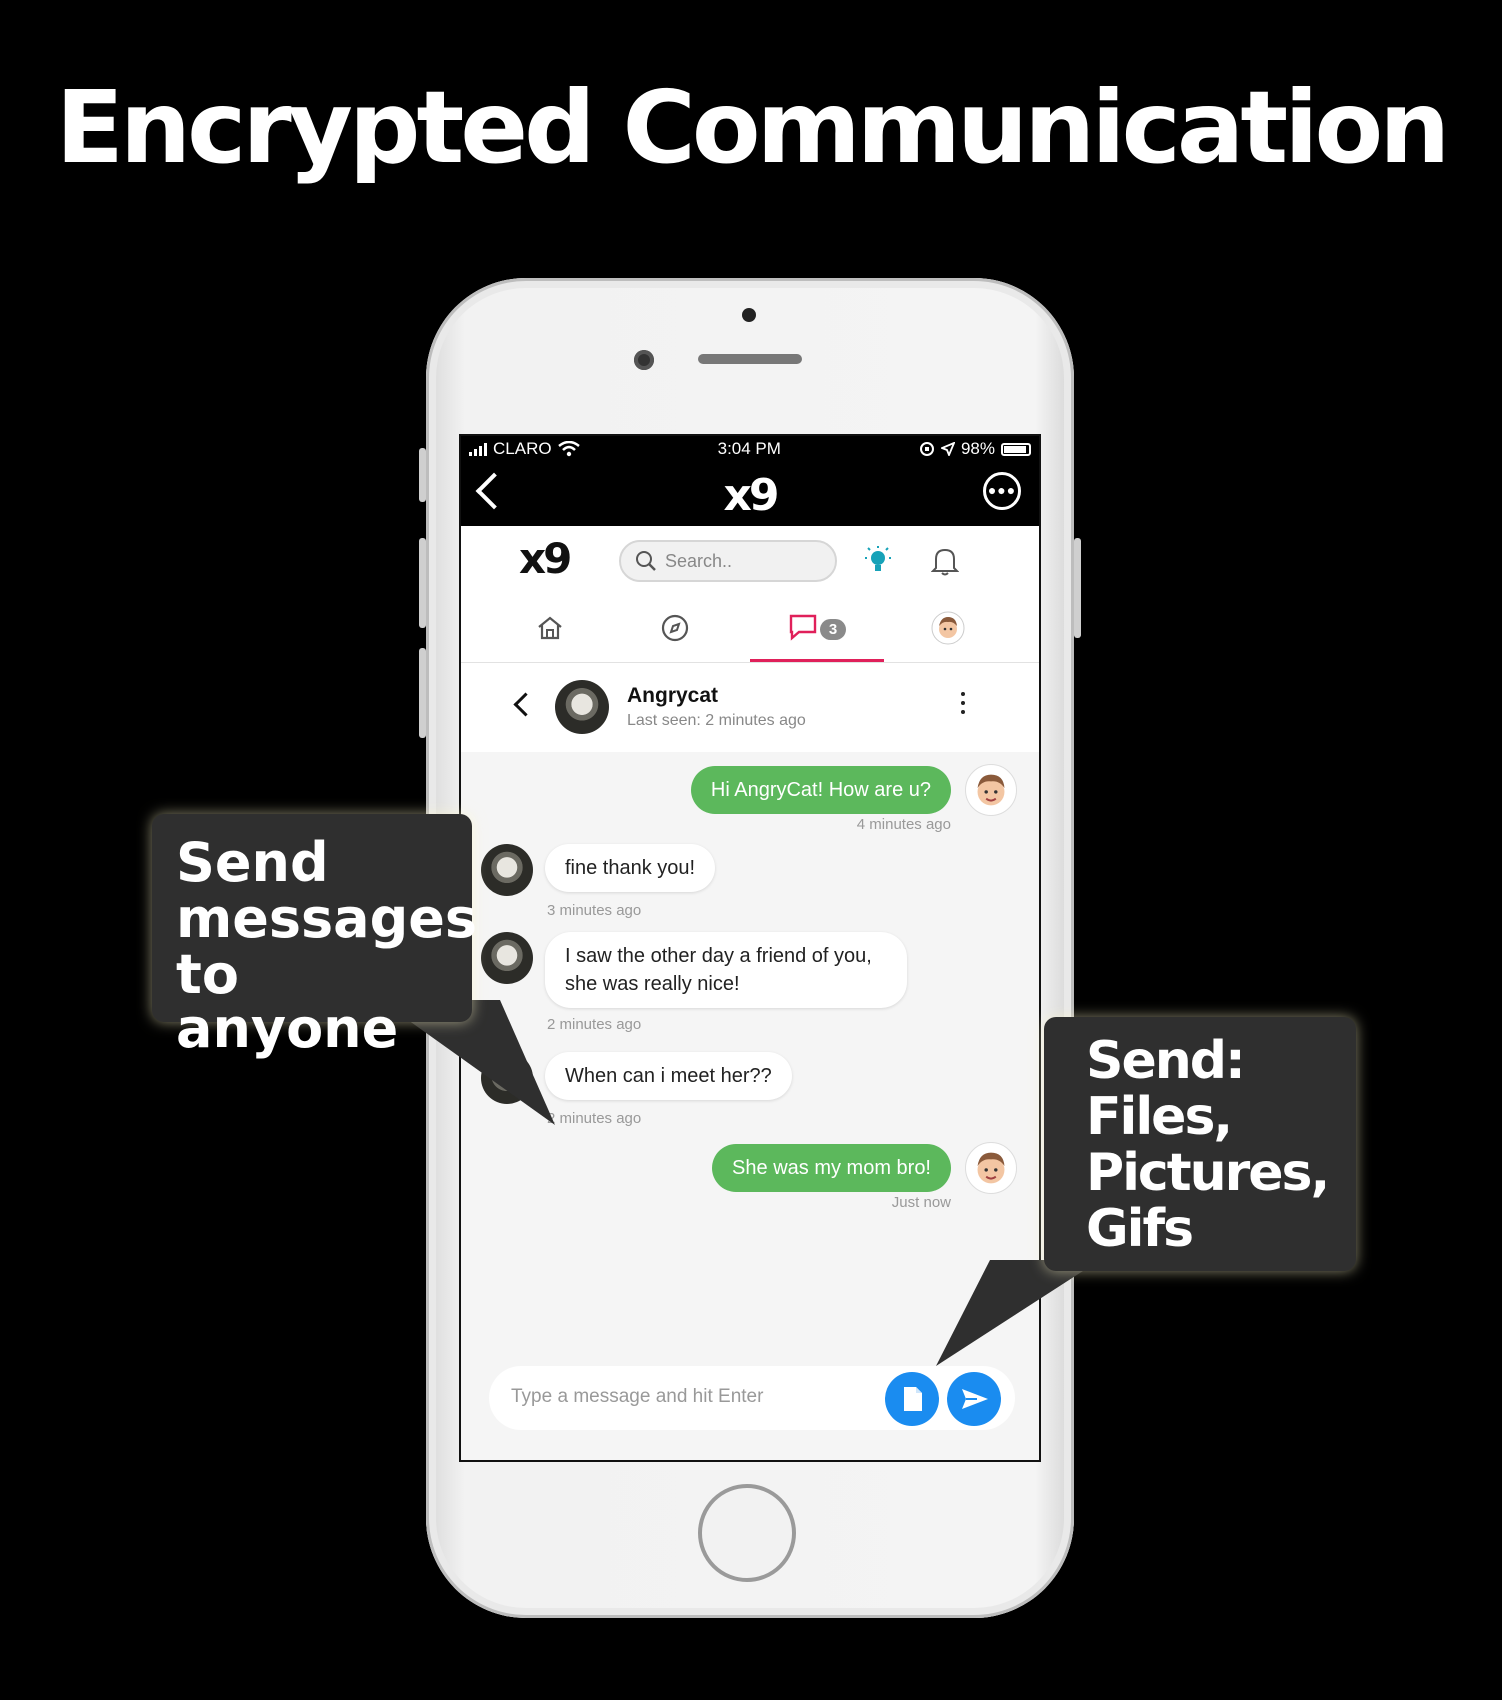 The width and height of the screenshot is (1502, 1700). I want to click on compass-icon, so click(675, 628).